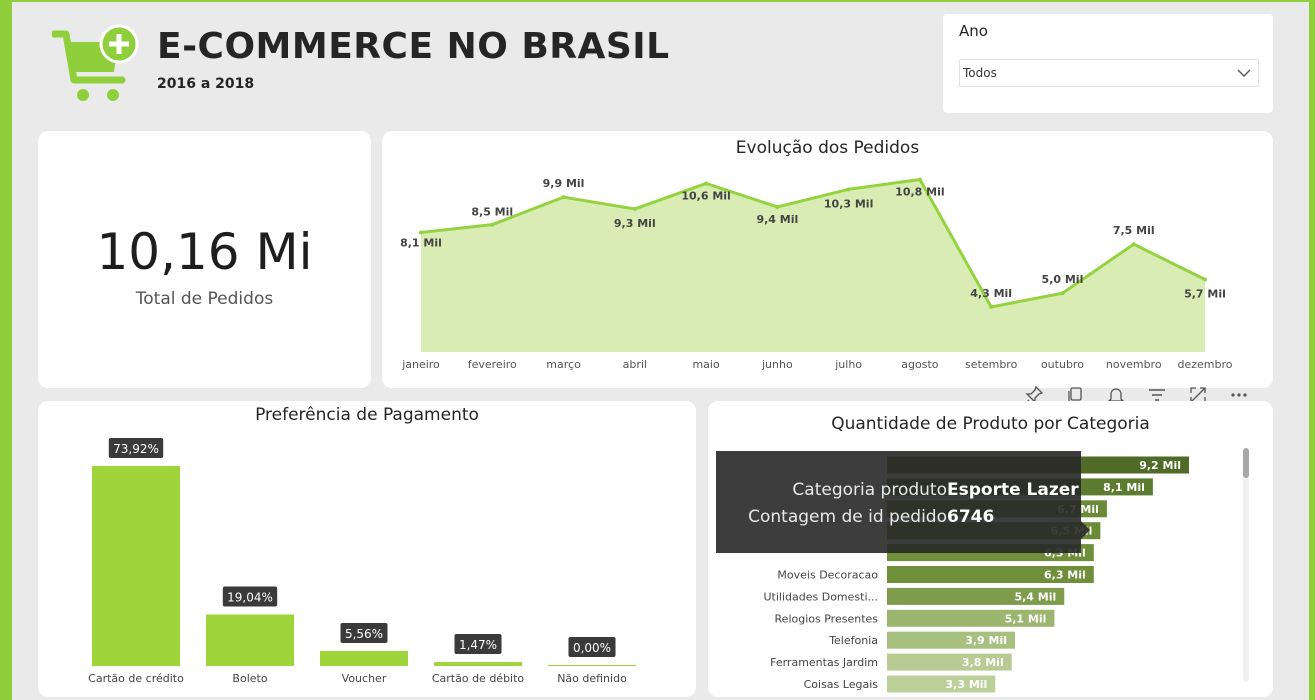 The height and width of the screenshot is (700, 1315). Describe the element at coordinates (6, 350) in the screenshot. I see `frame-left-border` at that location.